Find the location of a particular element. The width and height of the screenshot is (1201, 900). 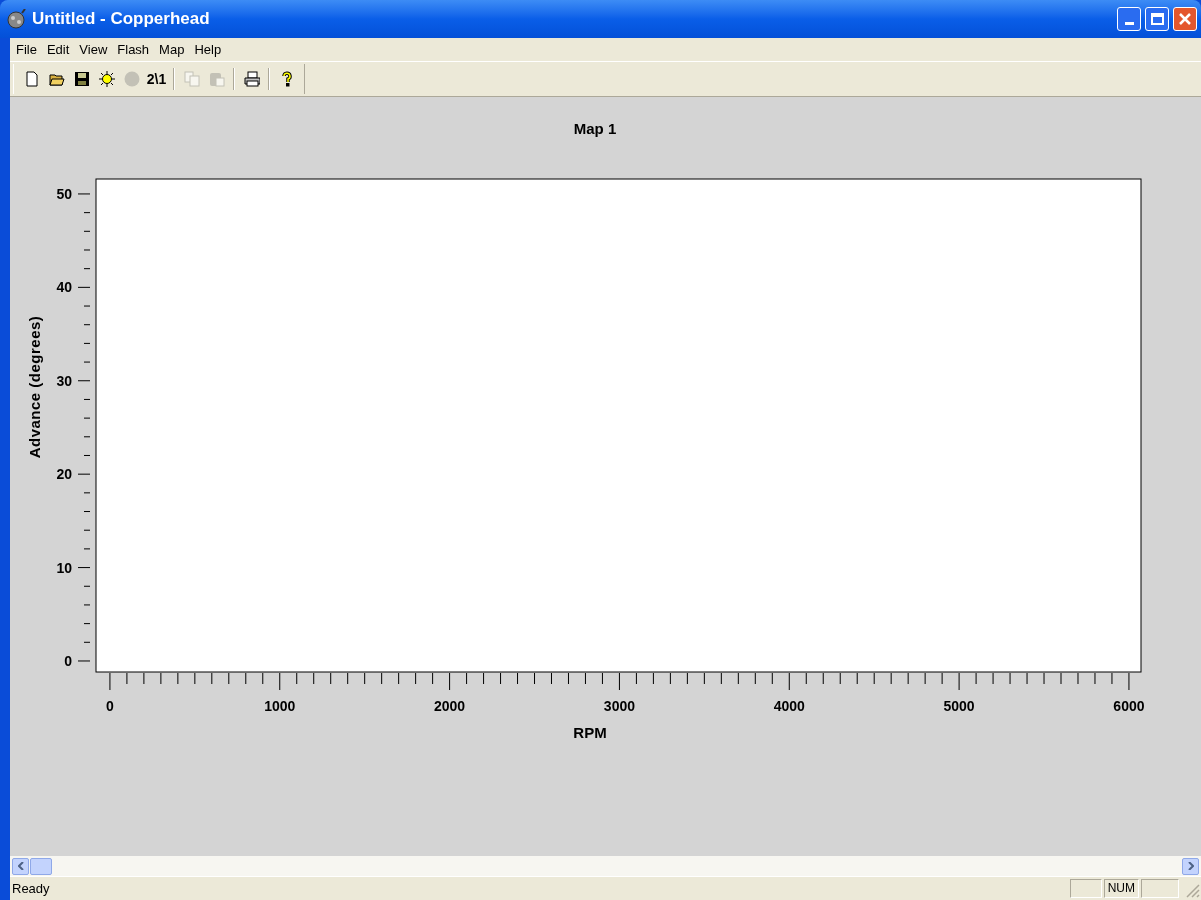

x-axis-label: RPM is located at coordinates (590, 732).